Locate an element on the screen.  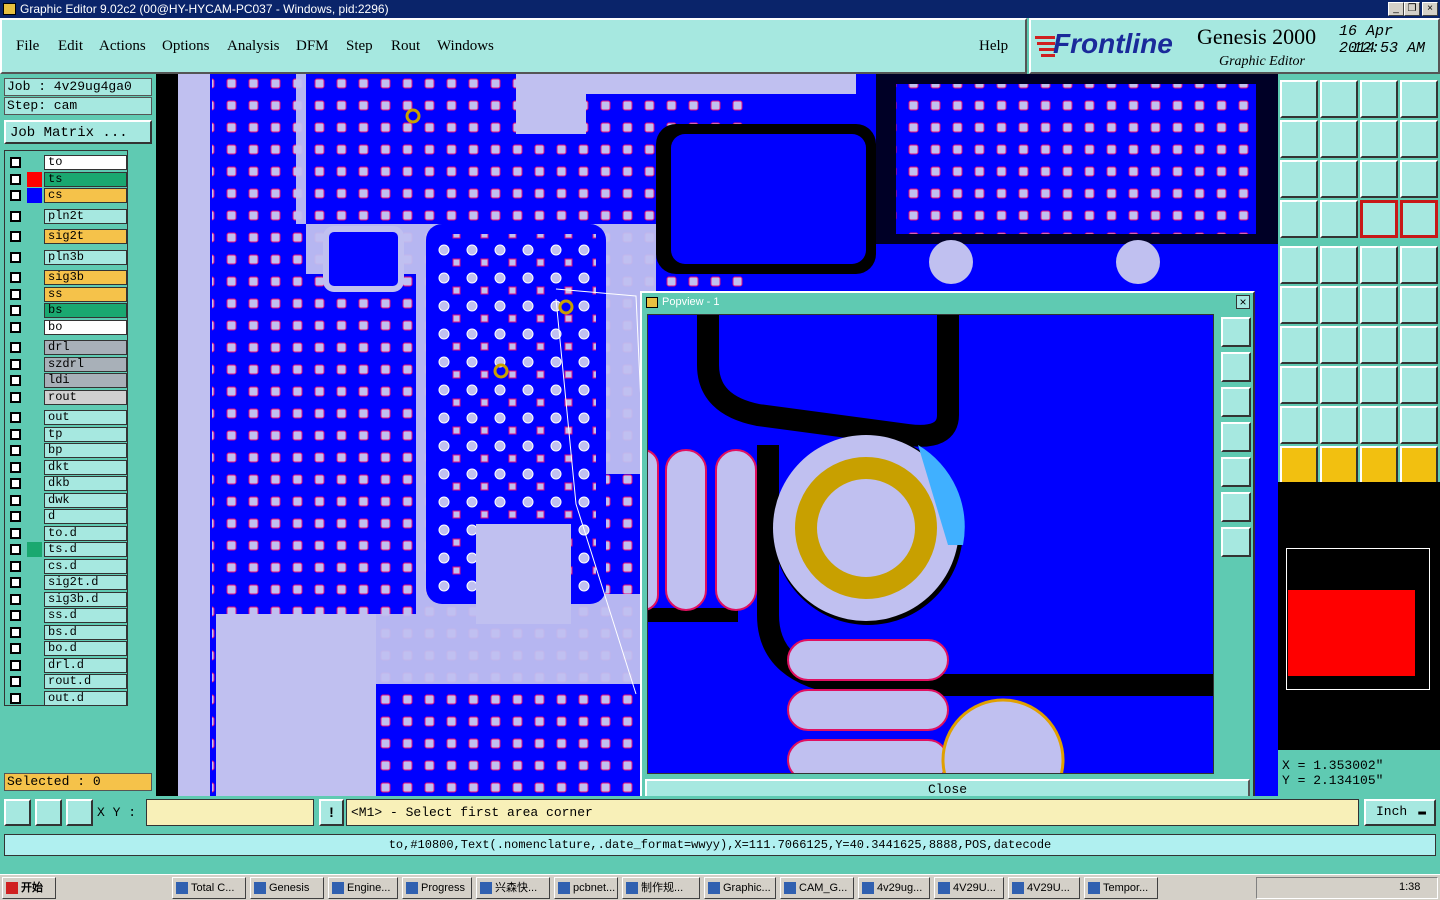
tool-dash-icon is located at coordinates (1339, 385).